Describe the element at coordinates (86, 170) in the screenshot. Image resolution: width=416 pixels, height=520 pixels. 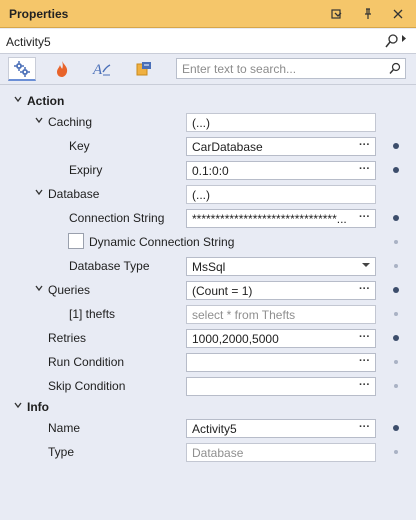
I see `property-label: Expiry` at that location.